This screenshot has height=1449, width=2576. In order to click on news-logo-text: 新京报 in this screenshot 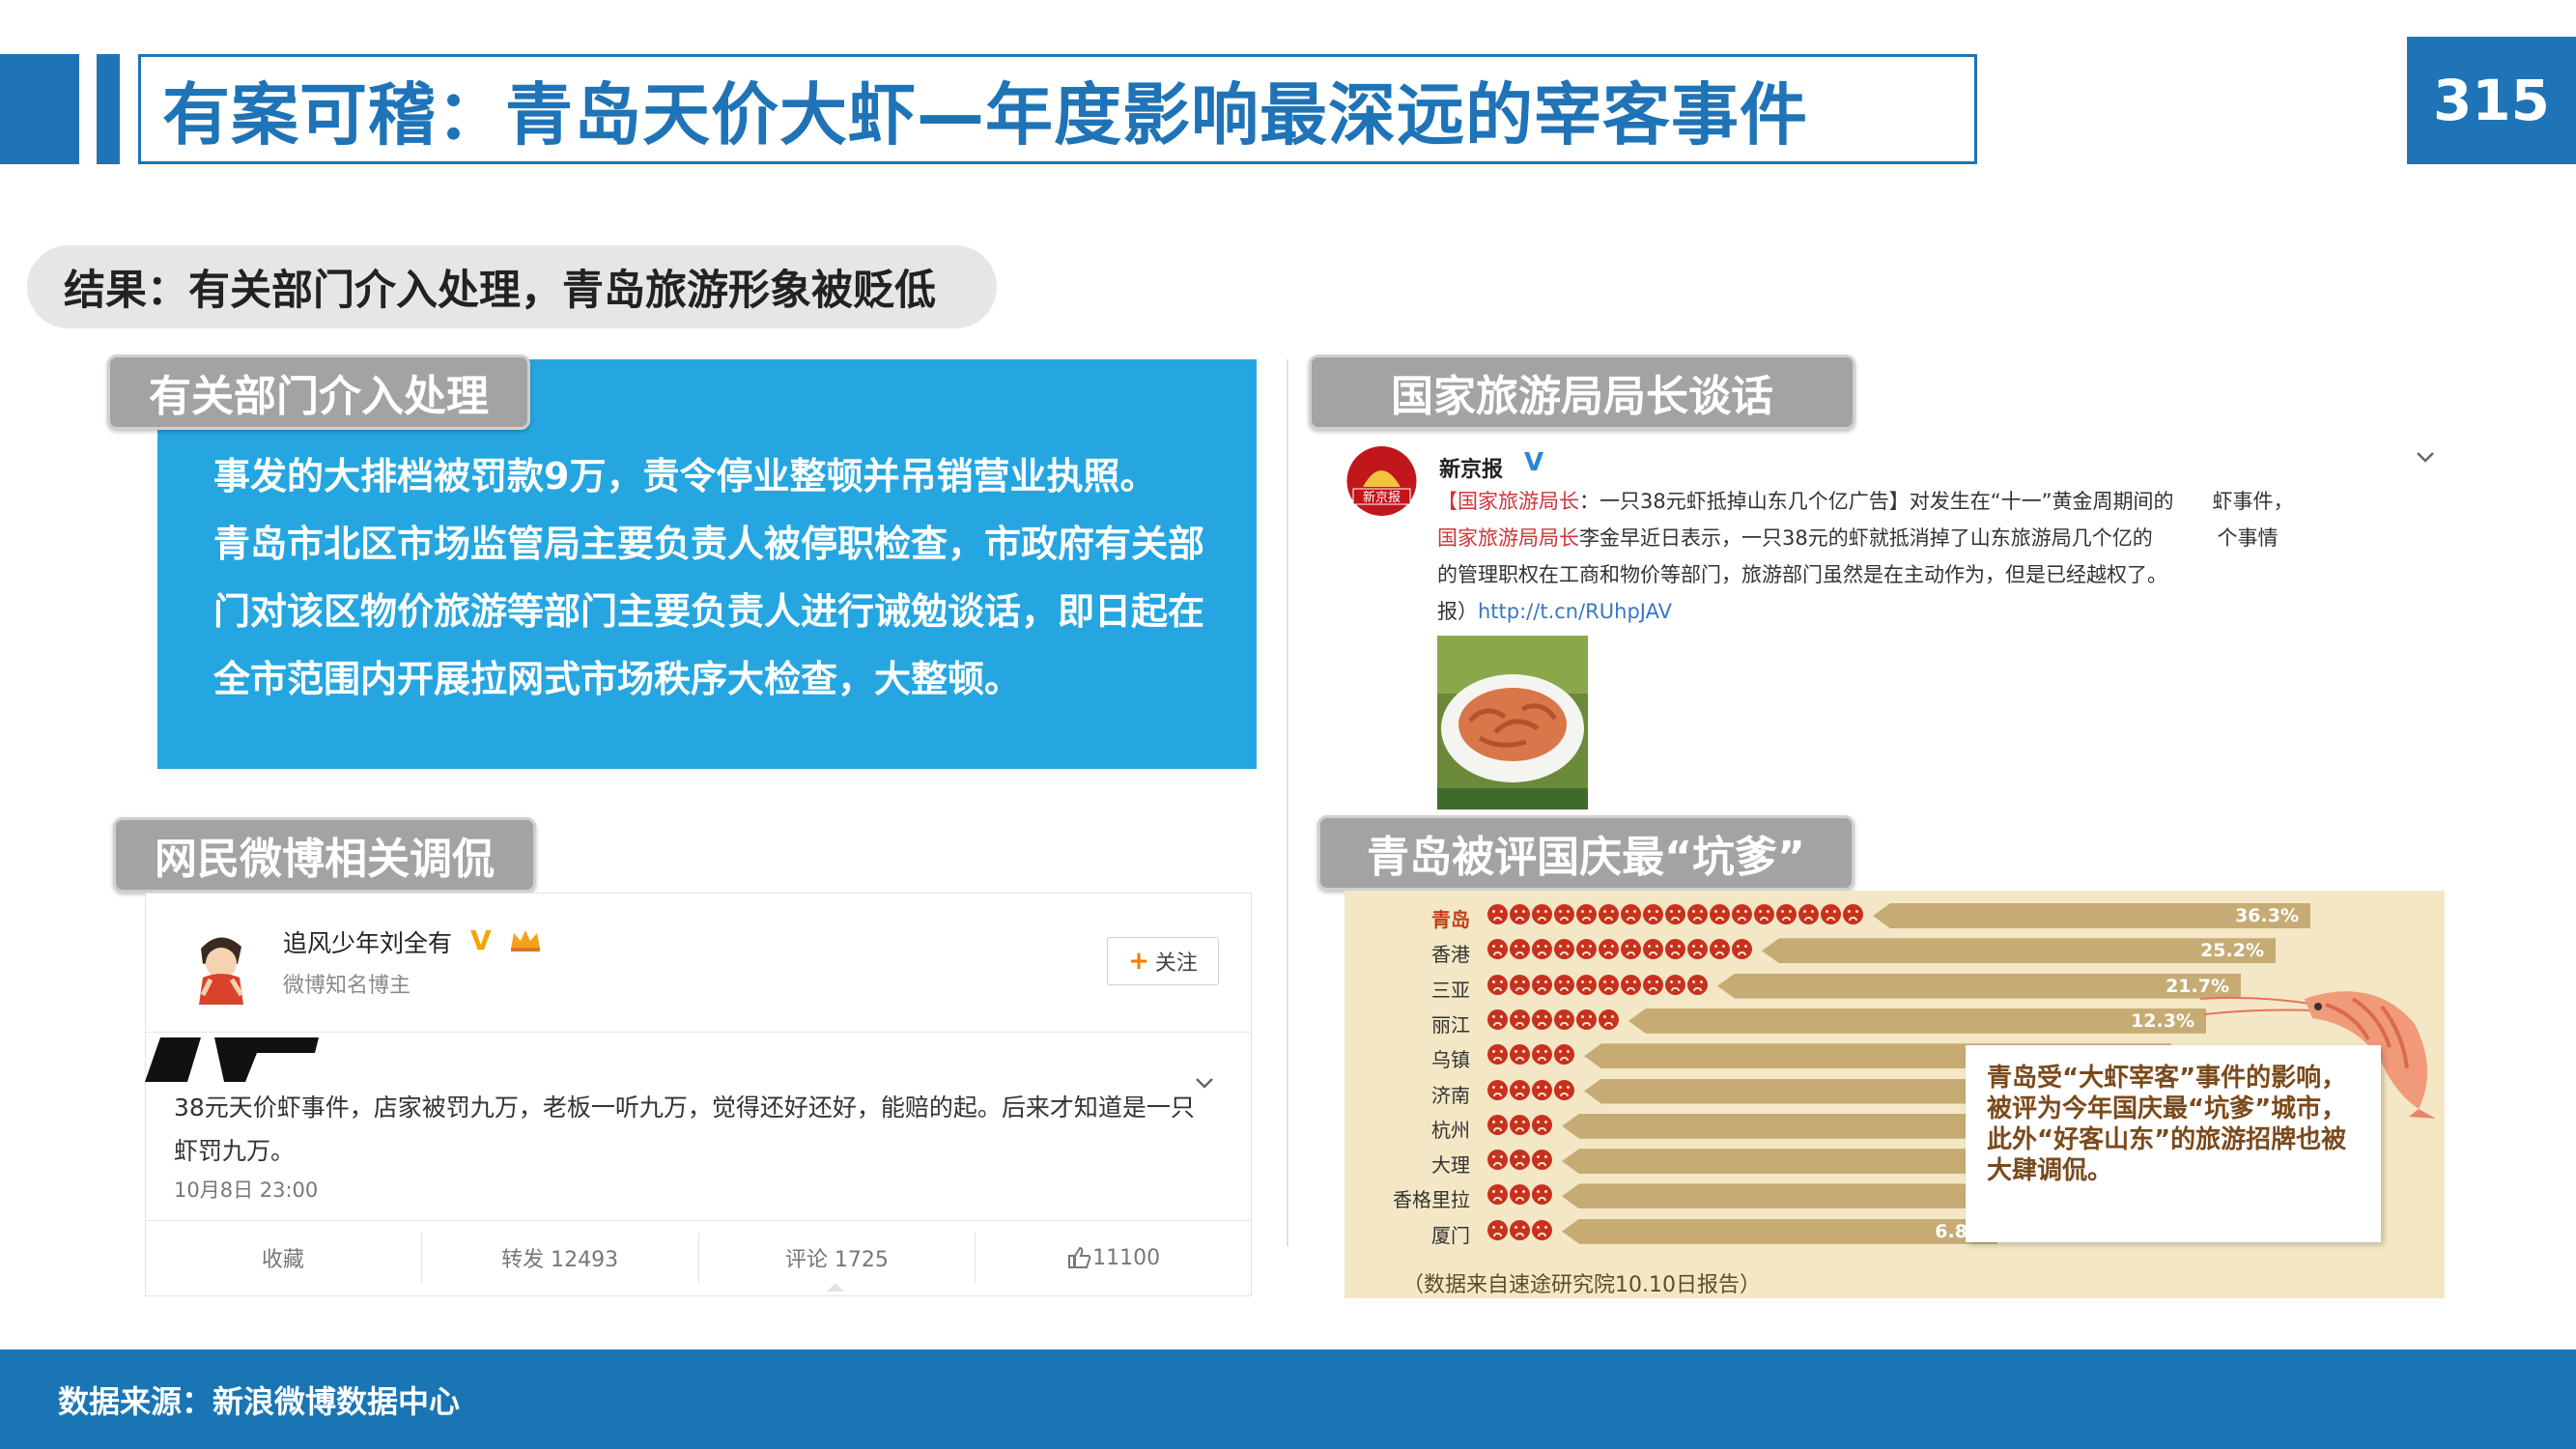, I will do `click(1382, 497)`.